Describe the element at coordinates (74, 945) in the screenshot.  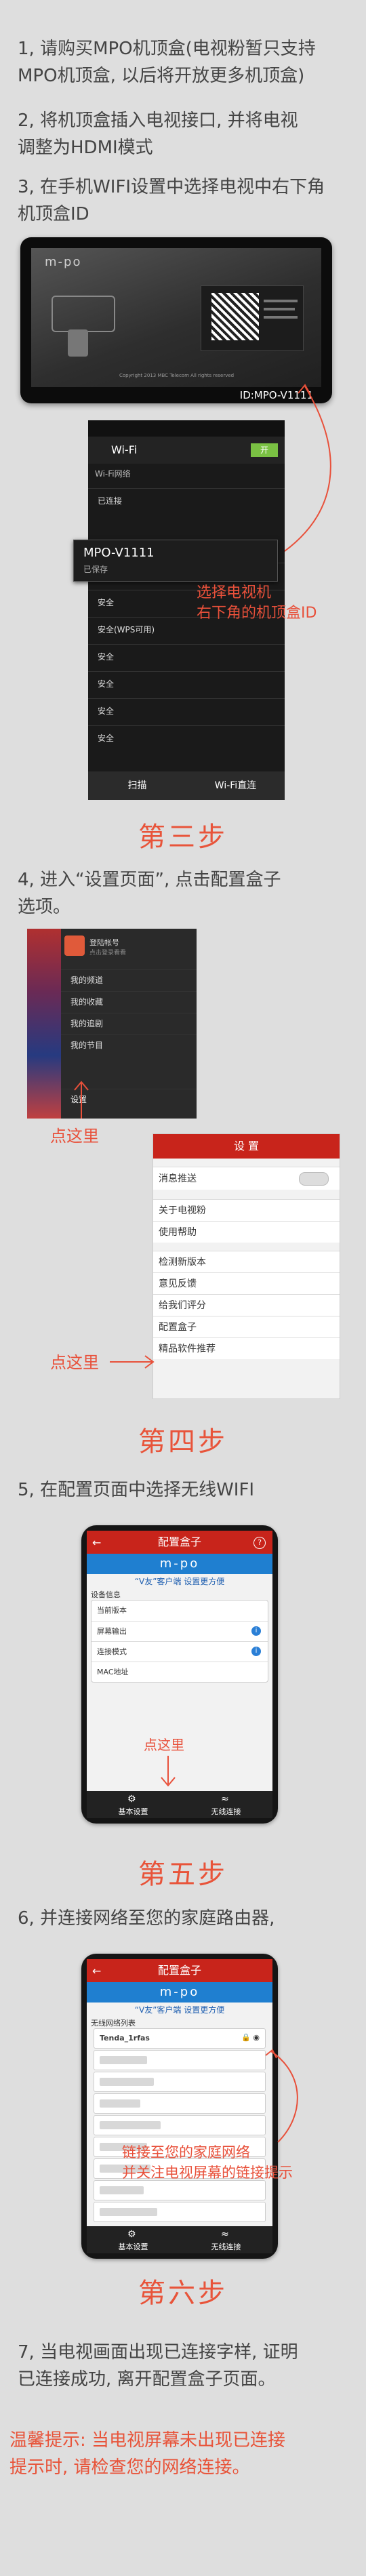
I see `avatar` at that location.